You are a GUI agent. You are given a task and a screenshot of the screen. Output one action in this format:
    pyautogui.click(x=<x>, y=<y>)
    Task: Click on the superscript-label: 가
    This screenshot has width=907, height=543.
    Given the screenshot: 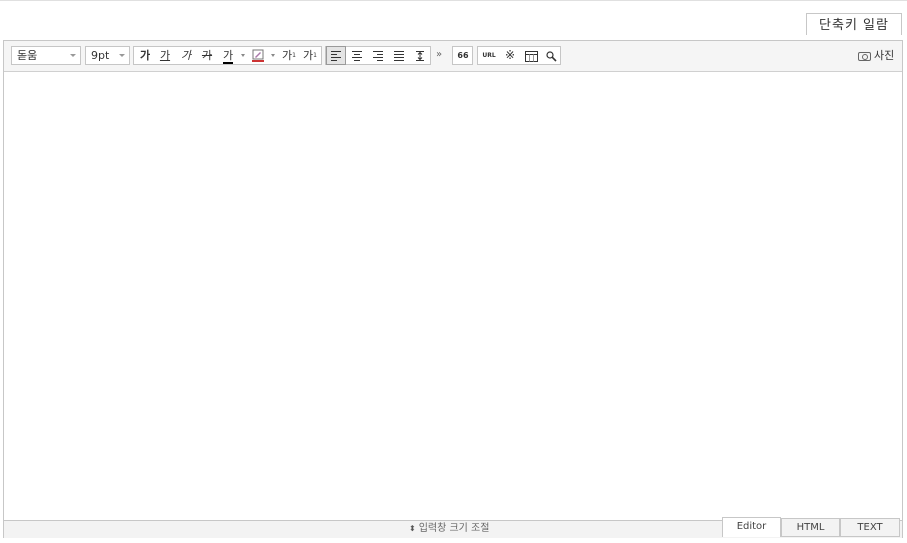 What is the action you would take?
    pyautogui.click(x=287, y=55)
    